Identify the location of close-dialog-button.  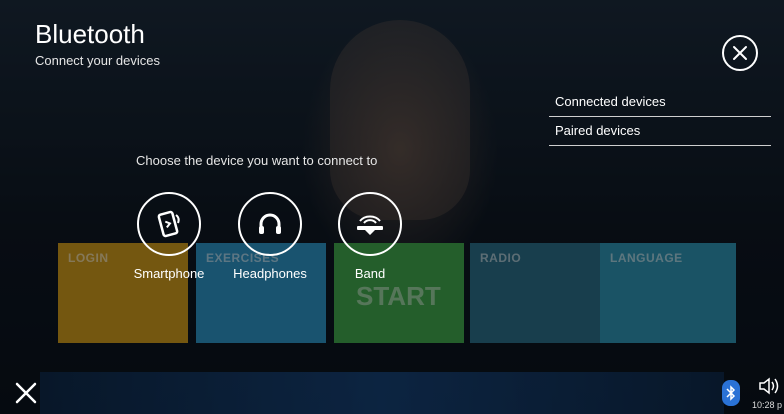
(740, 53).